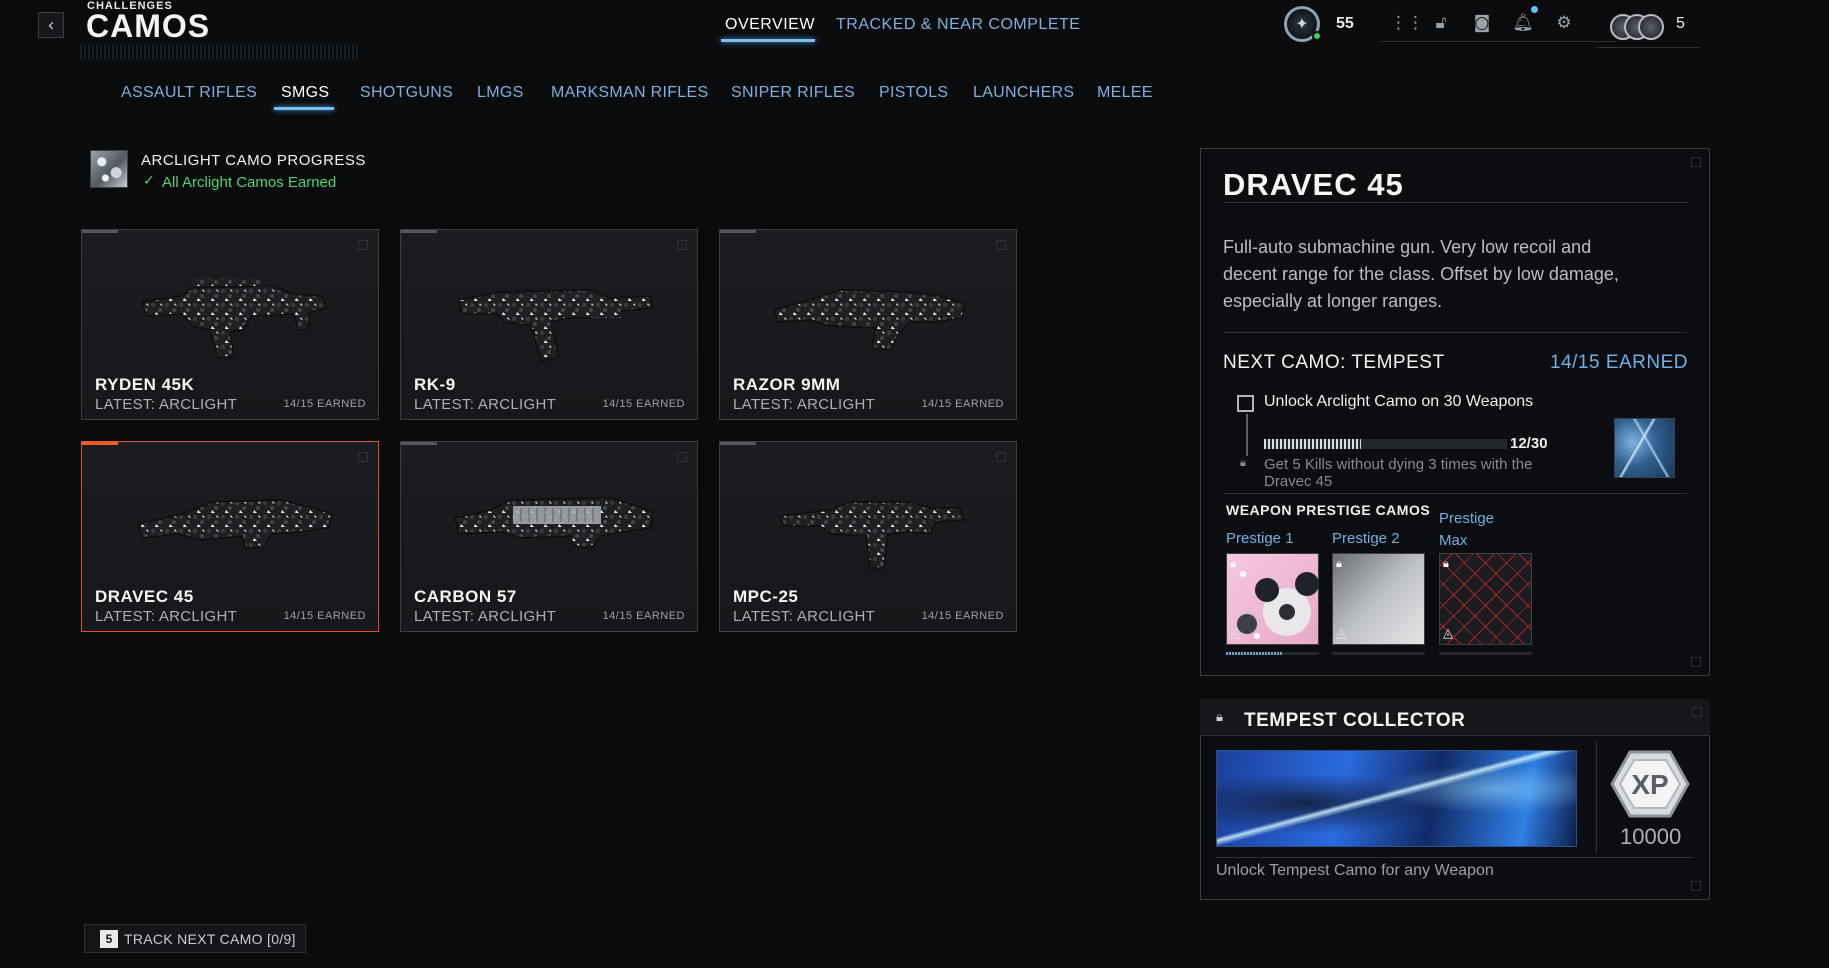 The width and height of the screenshot is (1829, 968). What do you see at coordinates (220, 52) in the screenshot?
I see `title-decoration` at bounding box center [220, 52].